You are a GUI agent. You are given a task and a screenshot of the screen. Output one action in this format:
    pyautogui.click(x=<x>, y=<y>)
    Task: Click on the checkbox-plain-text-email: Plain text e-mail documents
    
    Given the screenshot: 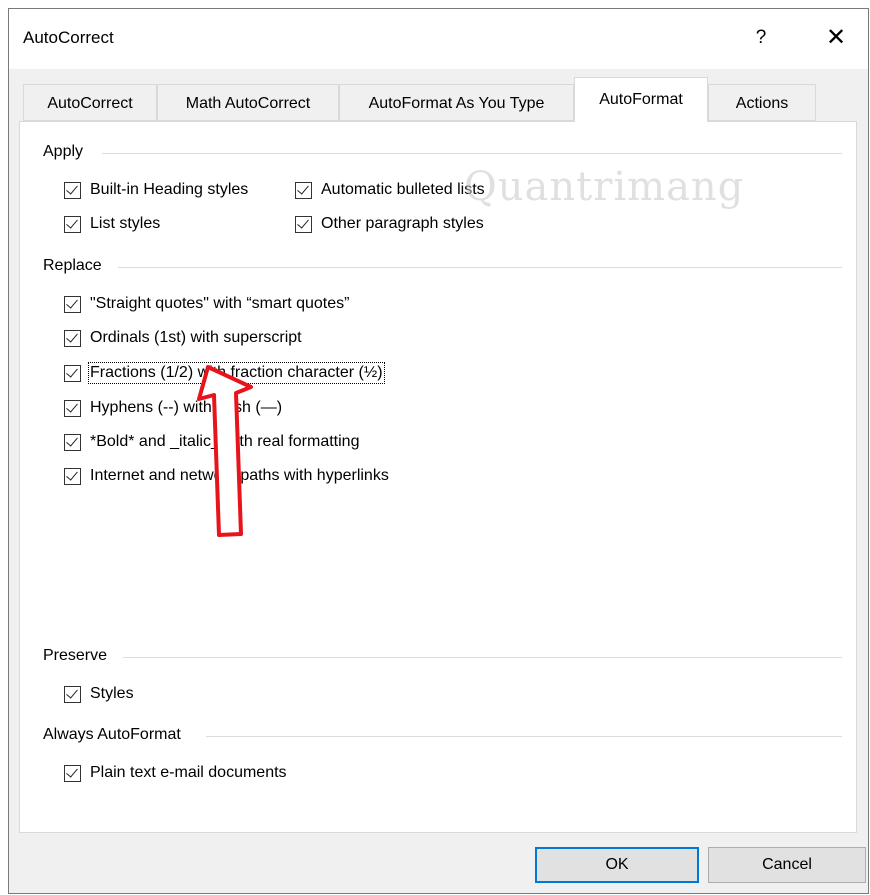 What is the action you would take?
    pyautogui.click(x=175, y=773)
    